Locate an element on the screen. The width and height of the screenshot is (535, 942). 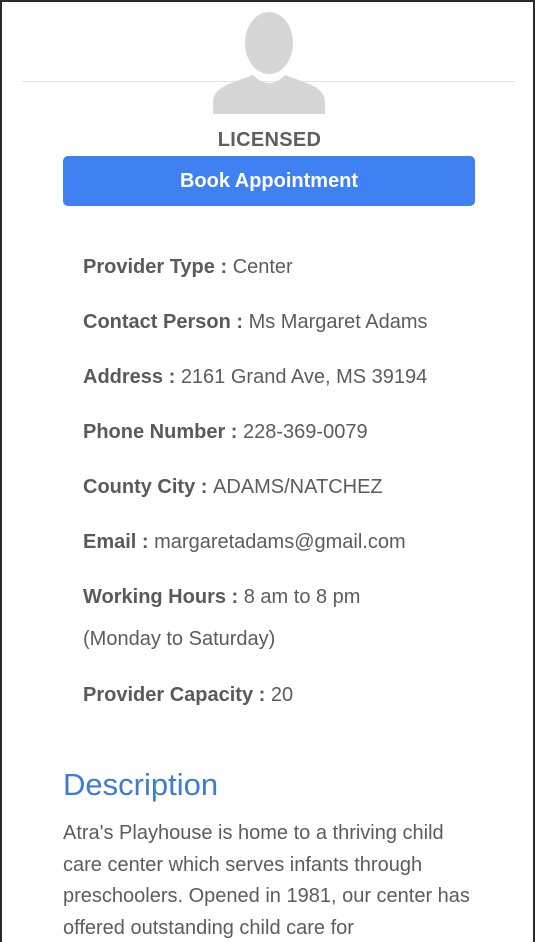
license-status: LICENSED is located at coordinates (269, 140).